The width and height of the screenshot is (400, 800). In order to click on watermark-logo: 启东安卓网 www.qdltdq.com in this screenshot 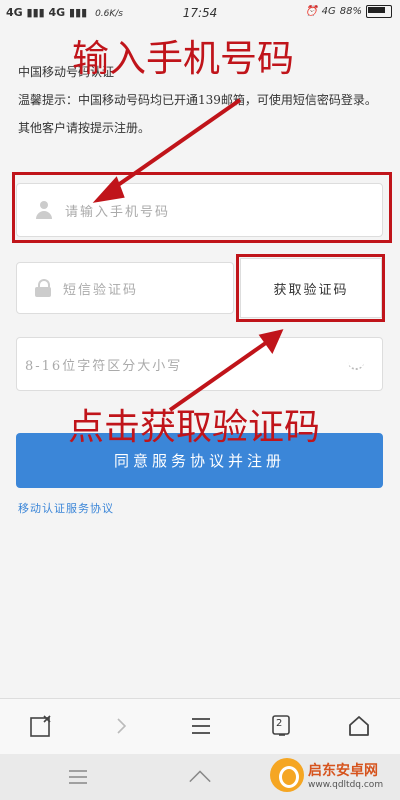, I will do `click(335, 775)`.